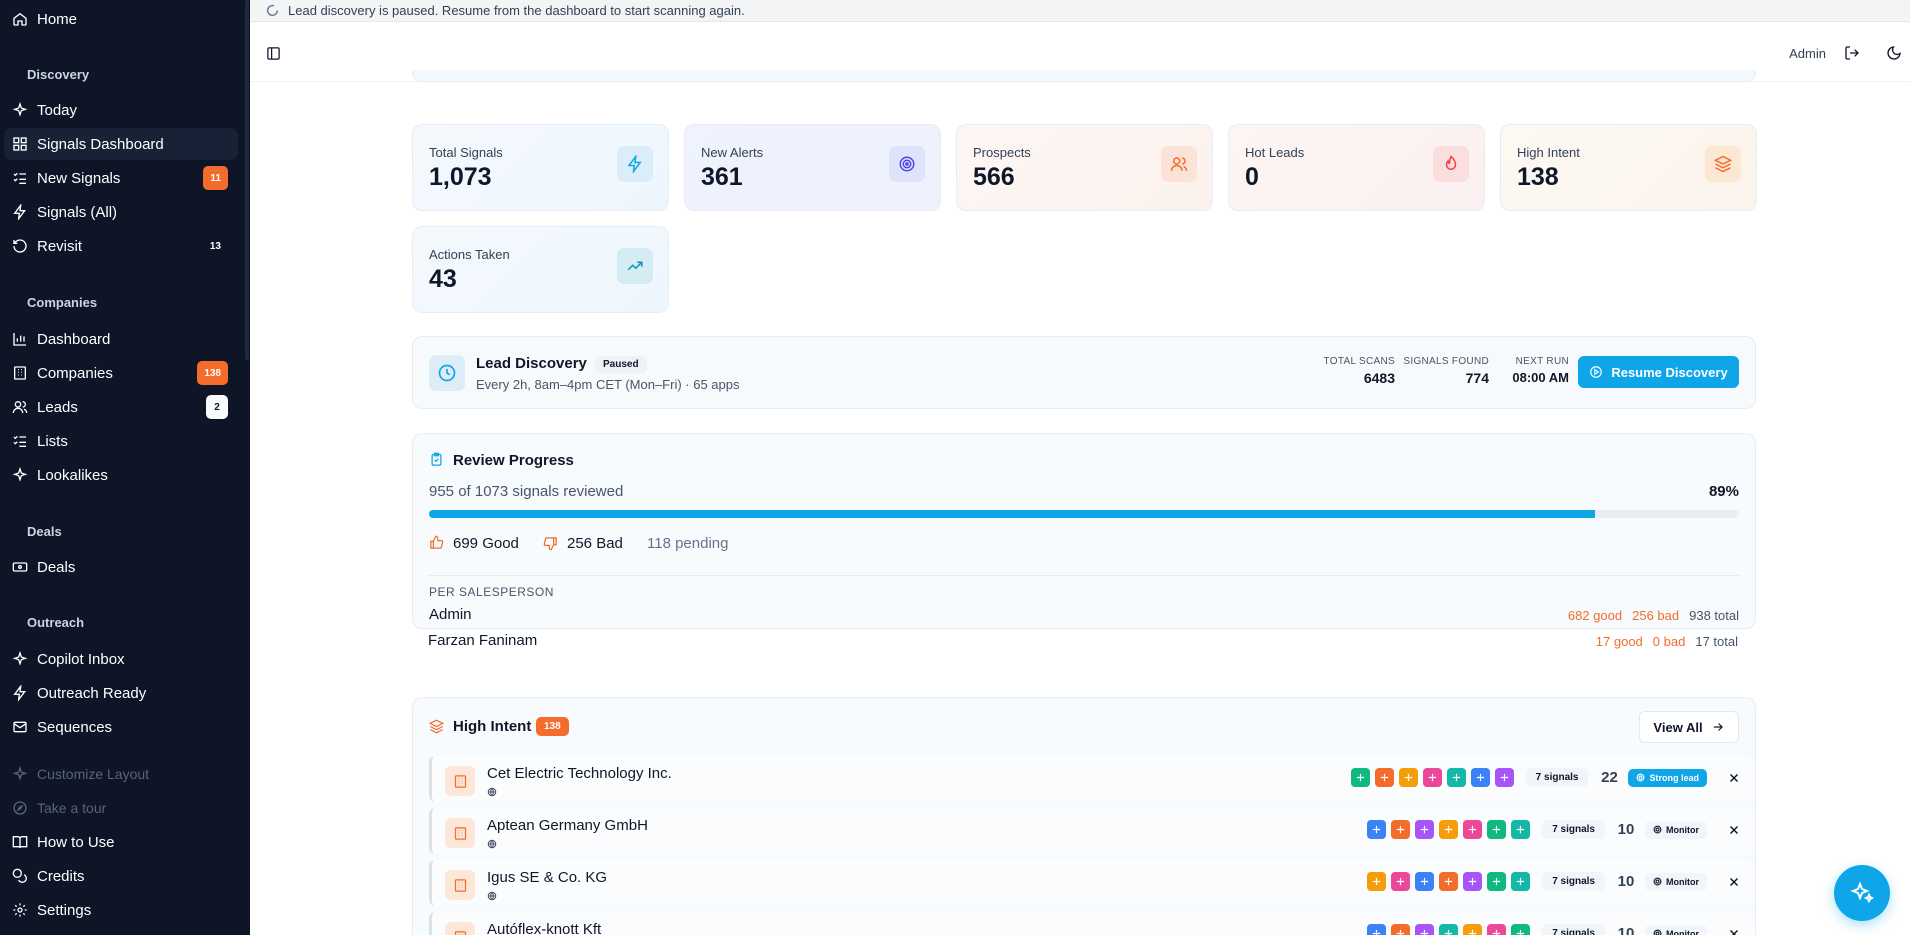 The image size is (1910, 935). What do you see at coordinates (812, 167) in the screenshot?
I see `stat-card-new-alerts: New Alerts 361` at bounding box center [812, 167].